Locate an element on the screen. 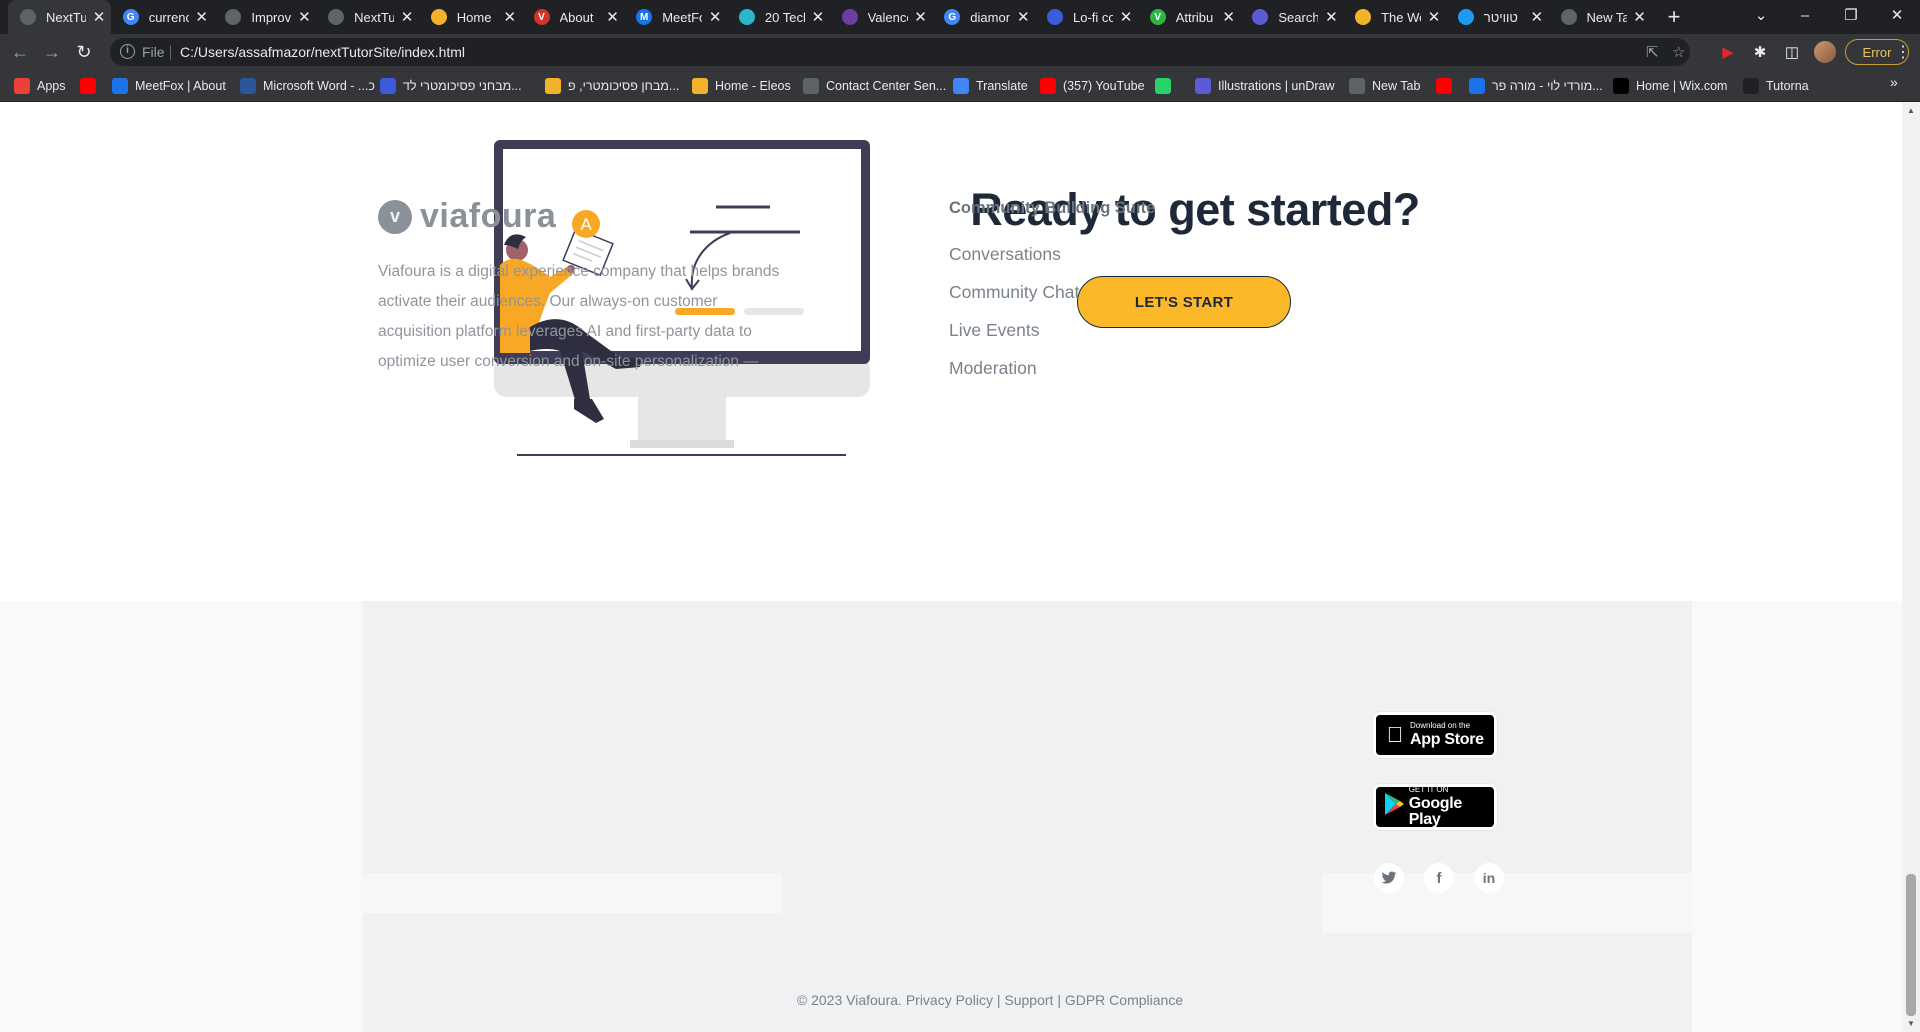 The height and width of the screenshot is (1032, 1920). reload-icon: ↻ is located at coordinates (84, 52).